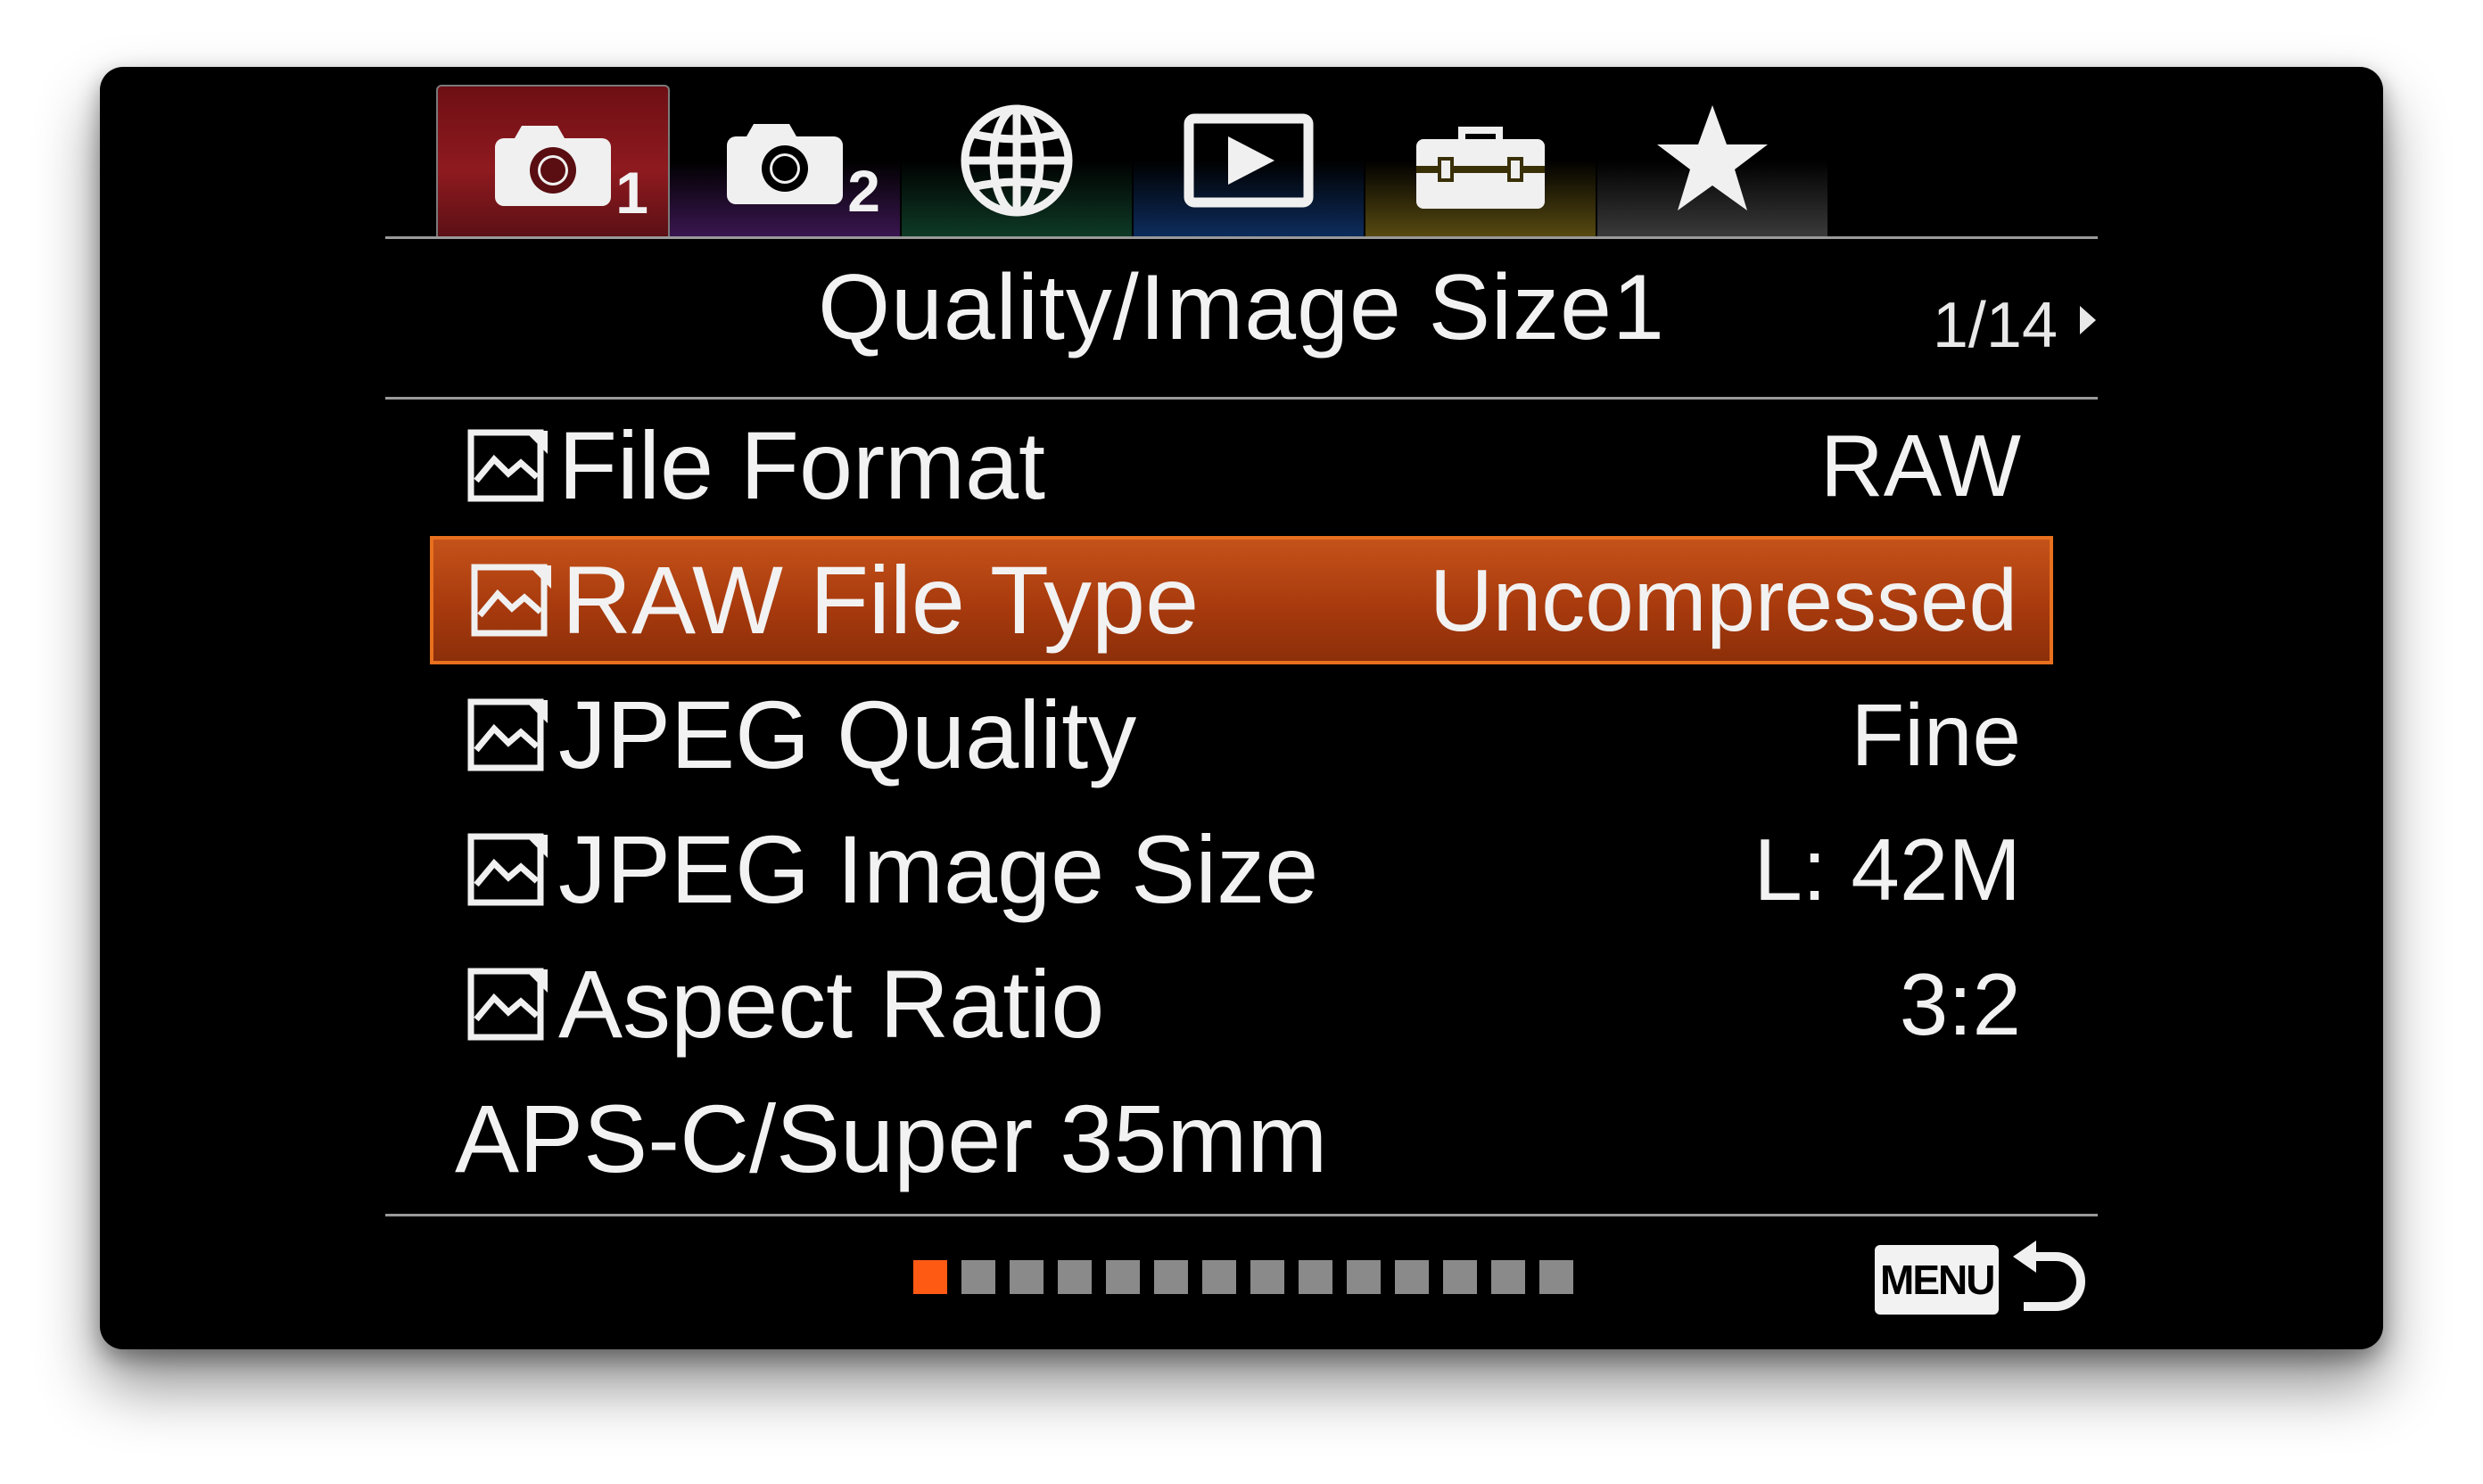 The height and width of the screenshot is (1484, 2483). What do you see at coordinates (1921, 465) in the screenshot?
I see `menu-item-value: RAW` at bounding box center [1921, 465].